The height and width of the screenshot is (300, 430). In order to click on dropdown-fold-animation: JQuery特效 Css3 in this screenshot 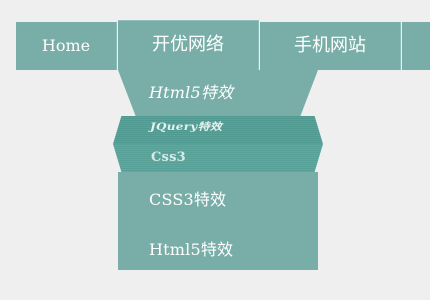, I will do `click(218, 144)`.